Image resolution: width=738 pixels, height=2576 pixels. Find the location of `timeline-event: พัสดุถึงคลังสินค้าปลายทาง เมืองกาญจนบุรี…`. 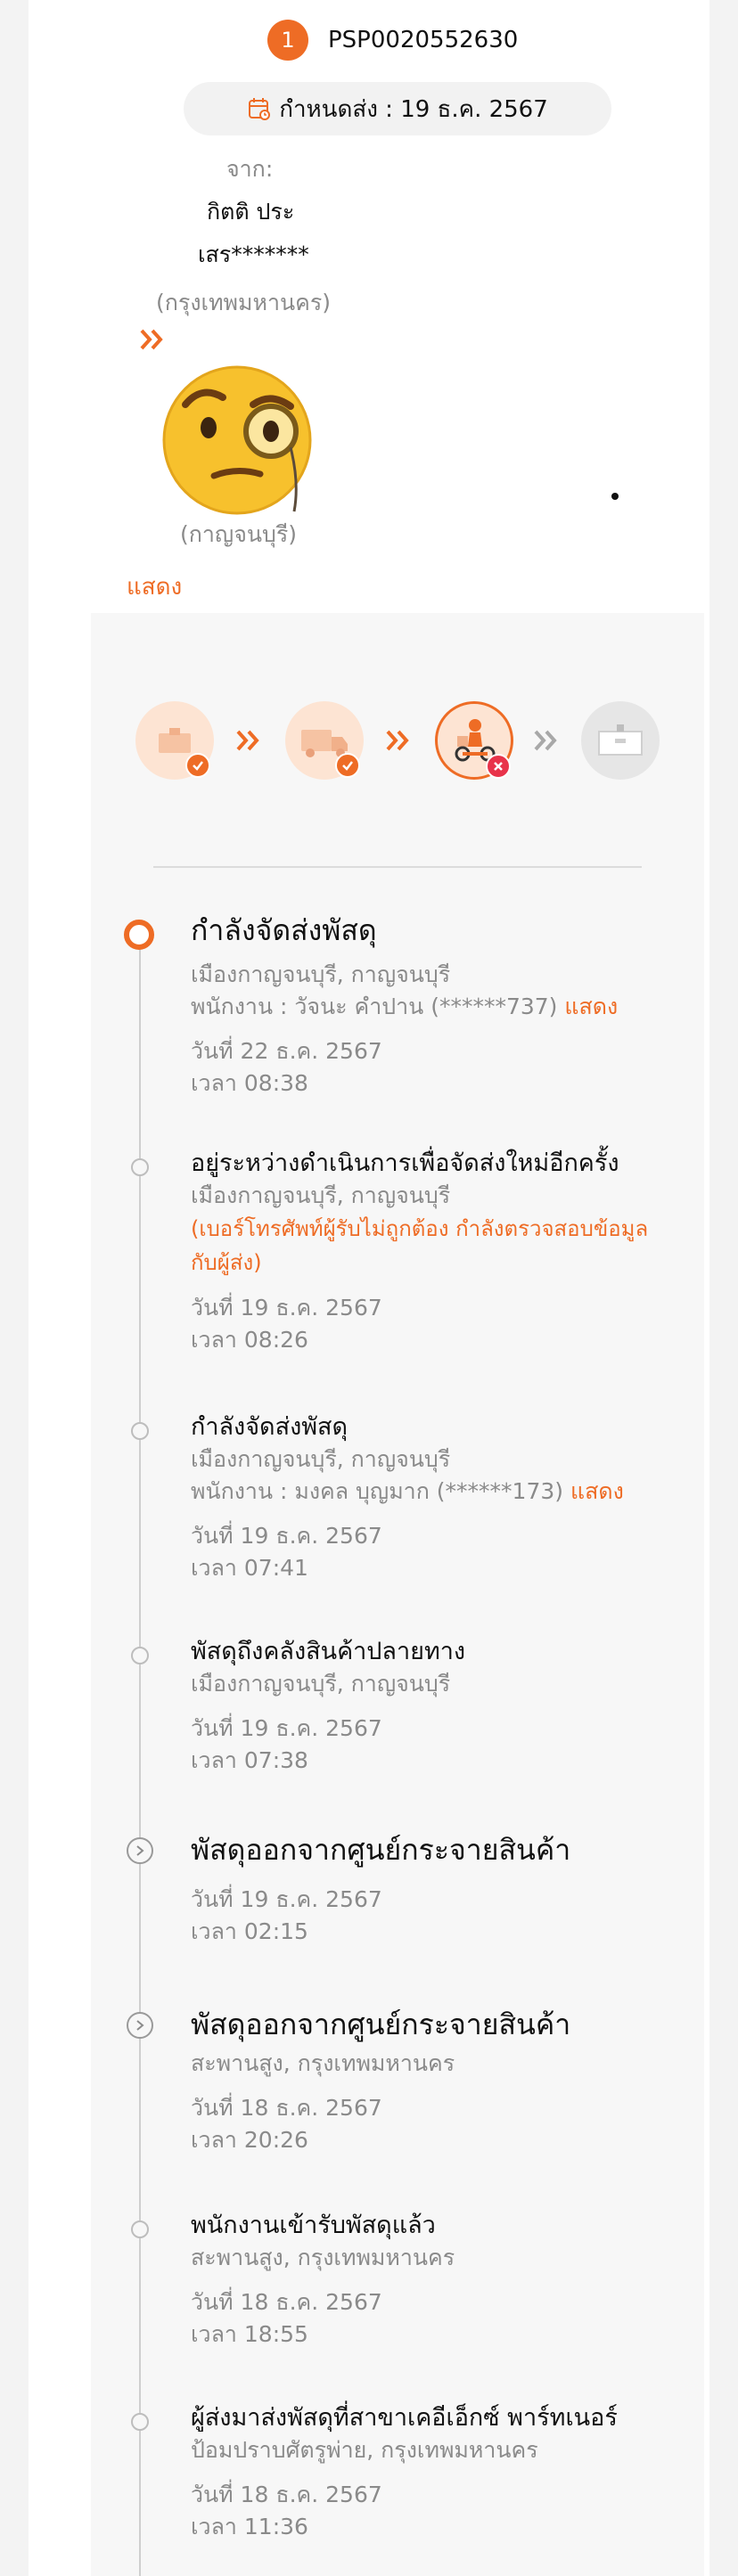

timeline-event: พัสดุถึงคลังสินค้าปลายทาง เมืองกาญจนบุรี… is located at coordinates (328, 1706).